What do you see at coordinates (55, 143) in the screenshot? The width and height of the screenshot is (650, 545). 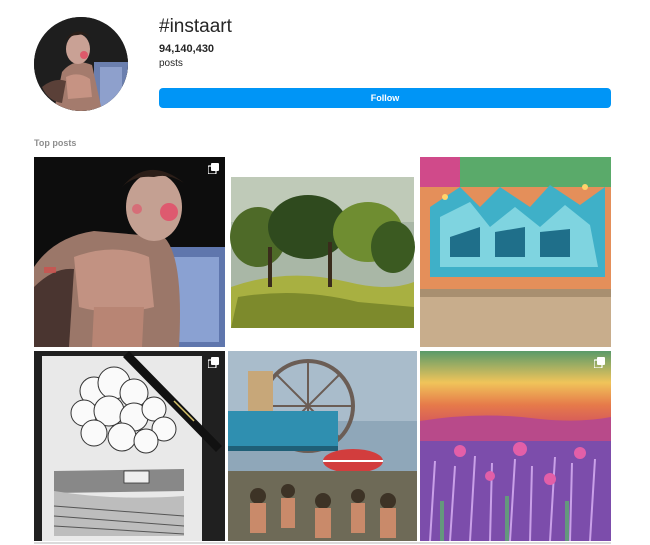 I see `top-posts-heading: Top posts` at bounding box center [55, 143].